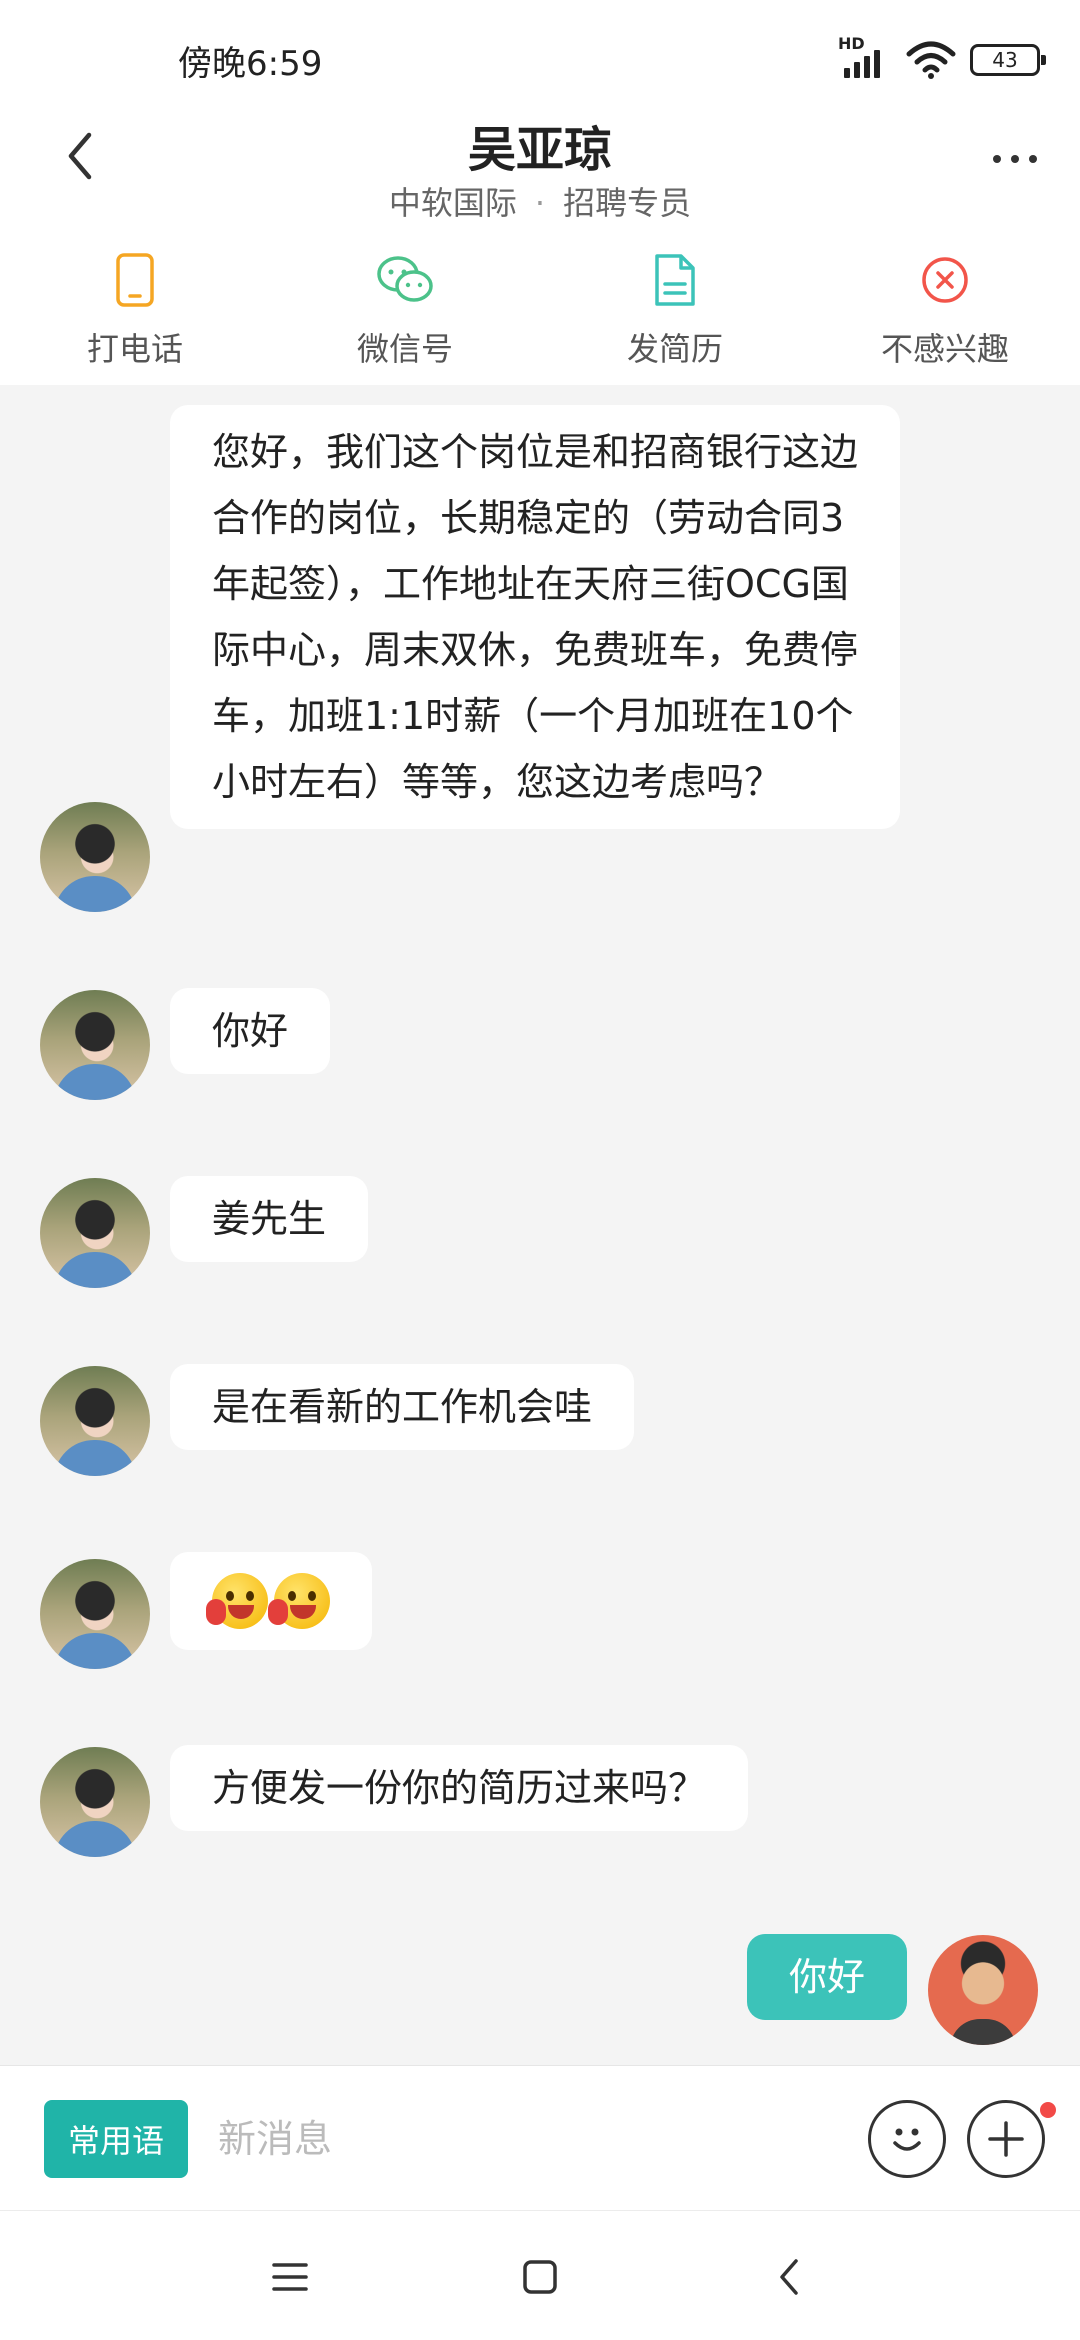 The width and height of the screenshot is (1080, 2340). What do you see at coordinates (269, 1219) in the screenshot?
I see `message-bubble: 姜先生` at bounding box center [269, 1219].